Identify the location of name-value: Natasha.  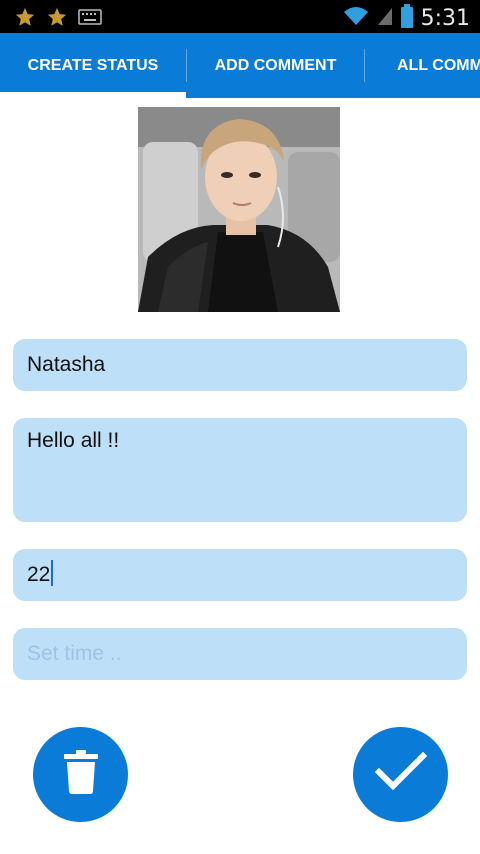
(66, 364).